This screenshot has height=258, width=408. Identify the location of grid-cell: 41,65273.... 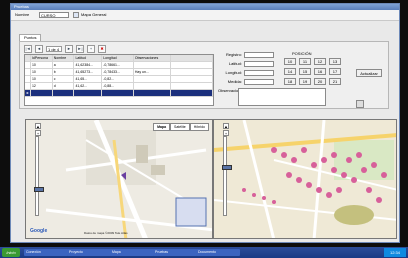
(88, 72).